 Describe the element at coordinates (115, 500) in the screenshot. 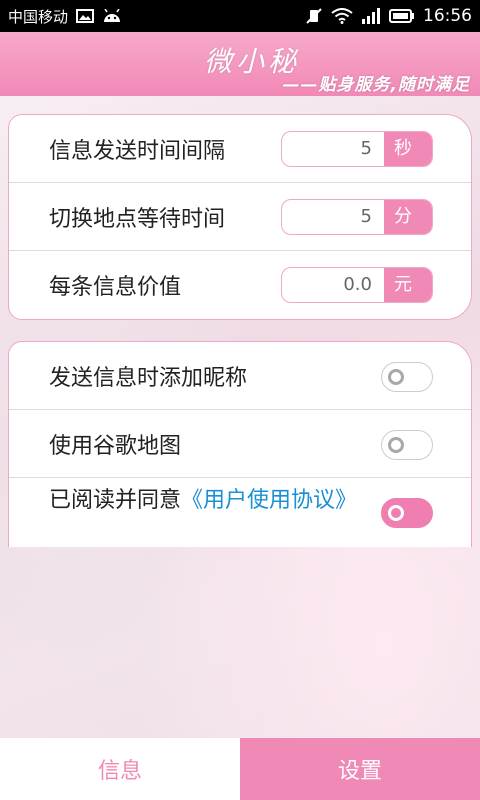

I see `agreement-text: 已阅读并同意` at that location.